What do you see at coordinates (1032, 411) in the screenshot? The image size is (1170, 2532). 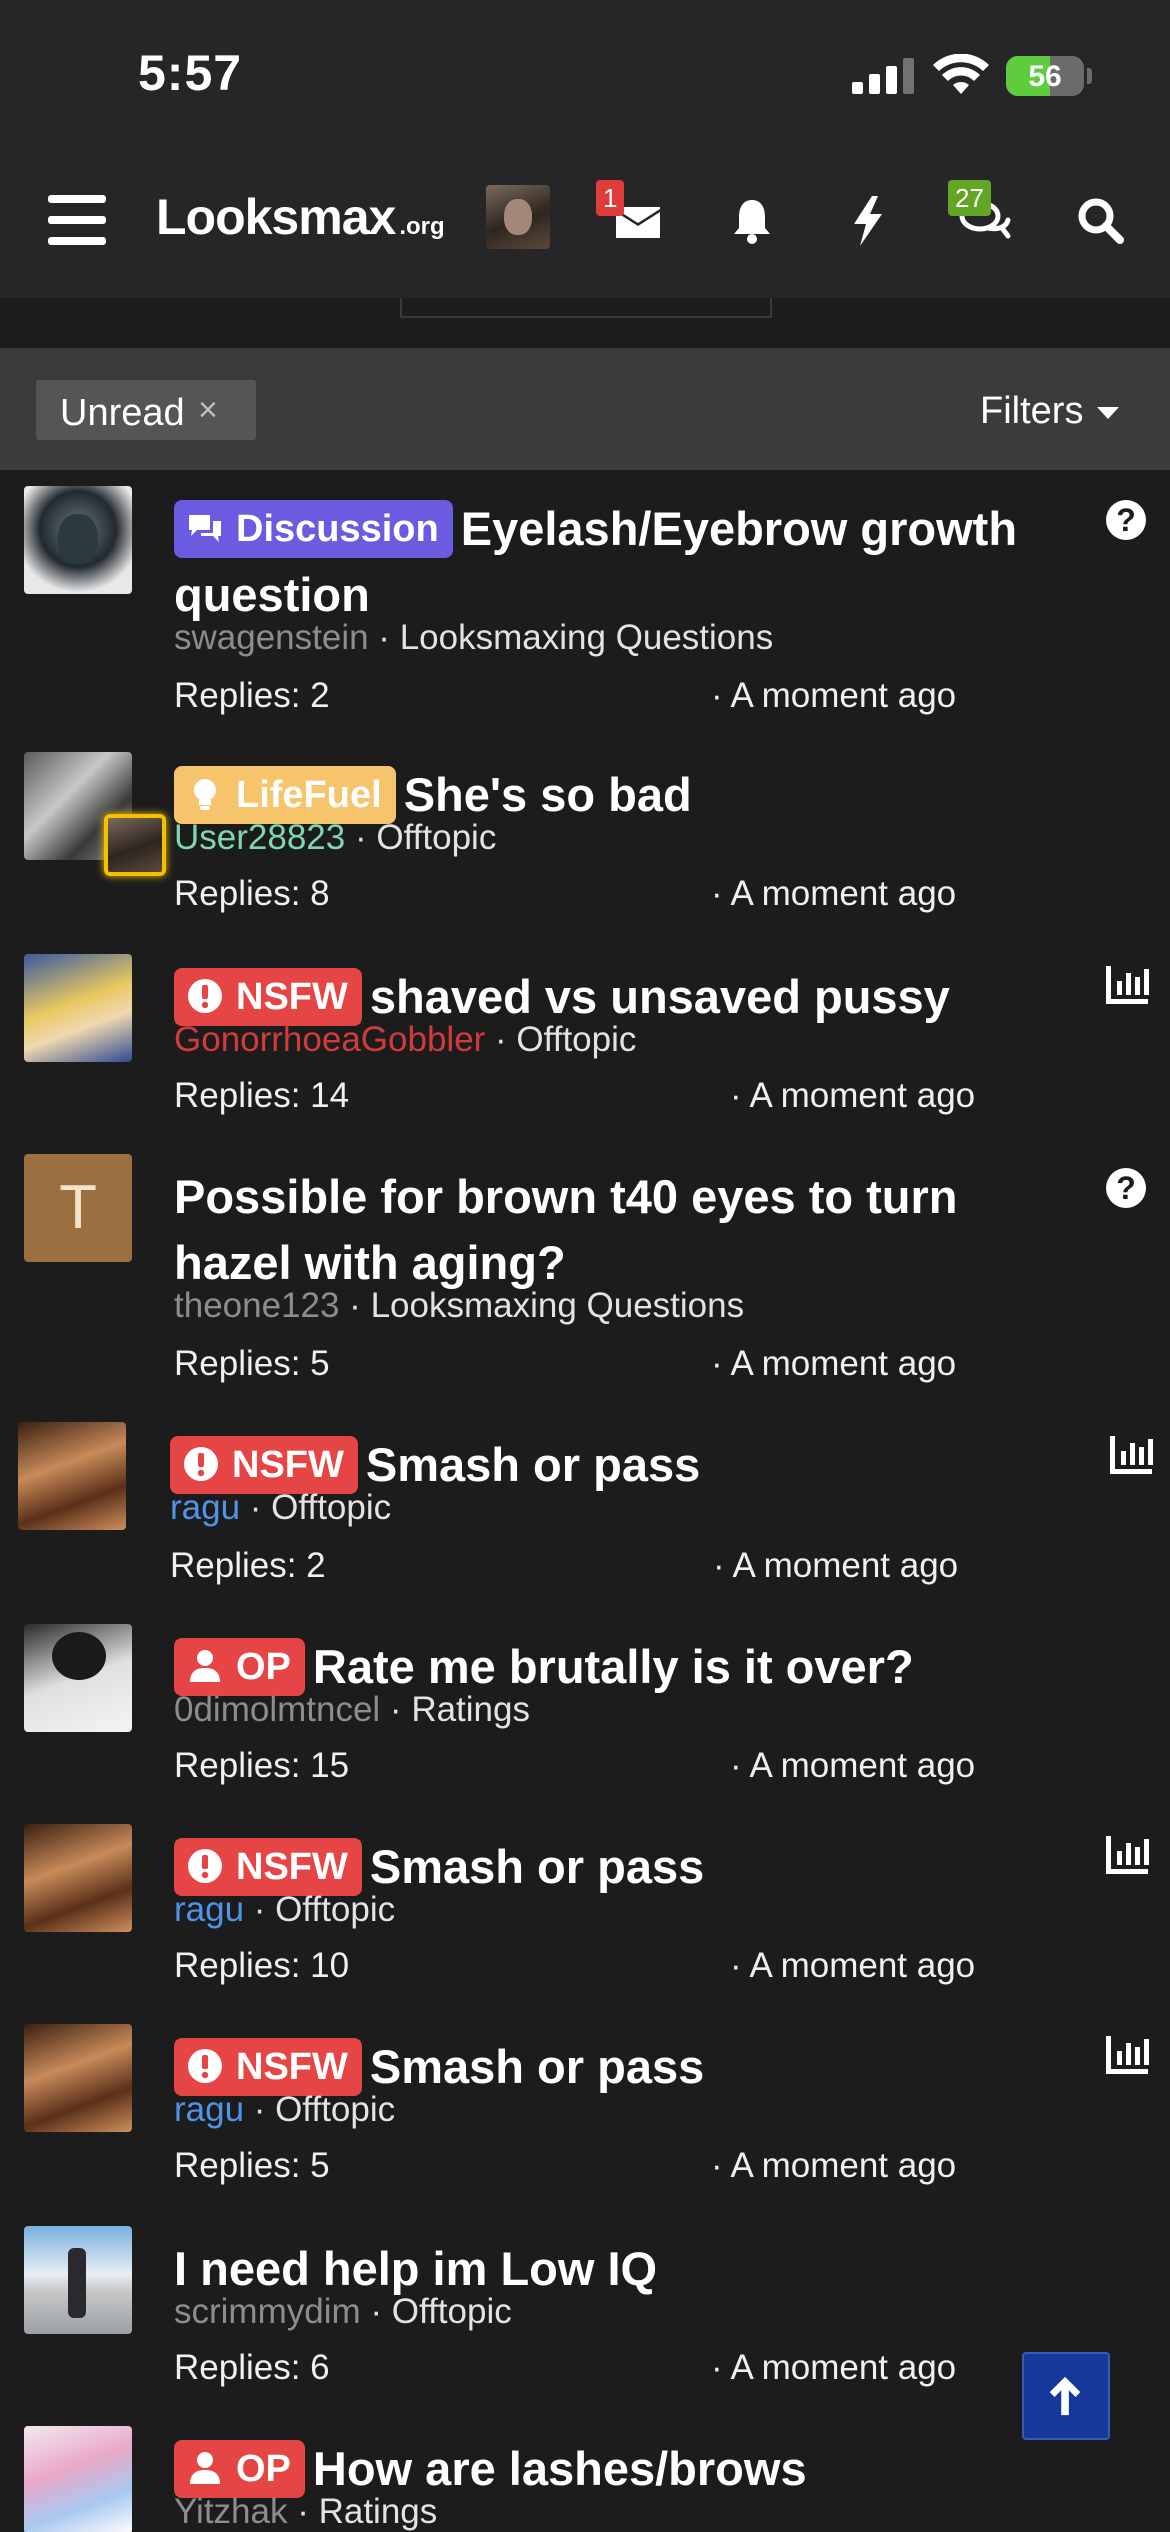 I see `filters-label: Filters` at bounding box center [1032, 411].